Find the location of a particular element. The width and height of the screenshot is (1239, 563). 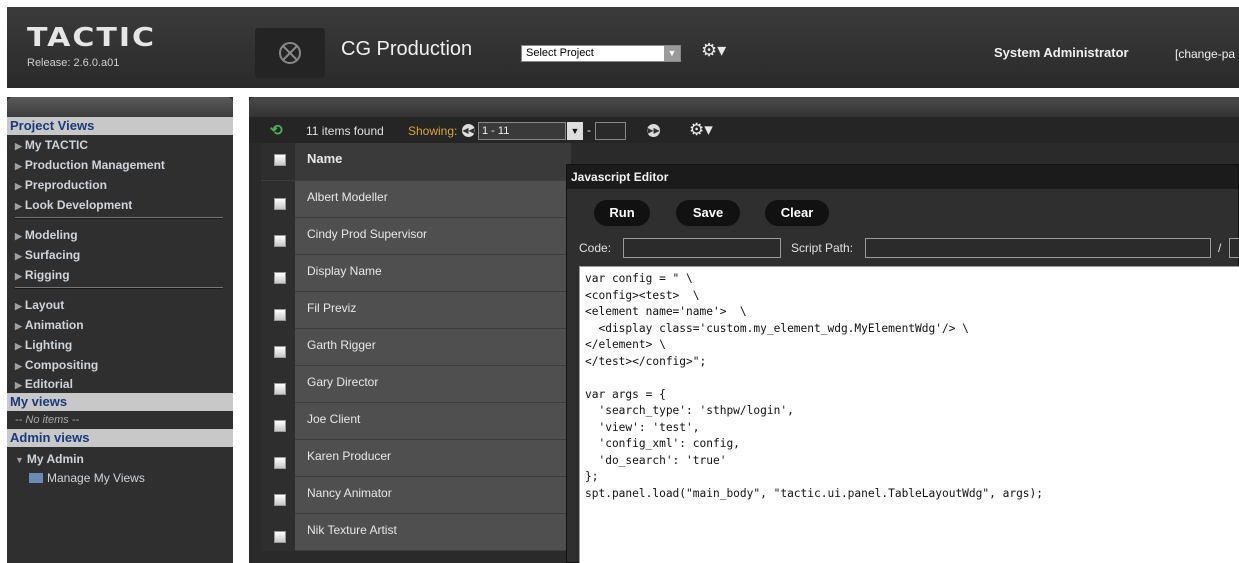

script-name-field is located at coordinates (1234, 248).